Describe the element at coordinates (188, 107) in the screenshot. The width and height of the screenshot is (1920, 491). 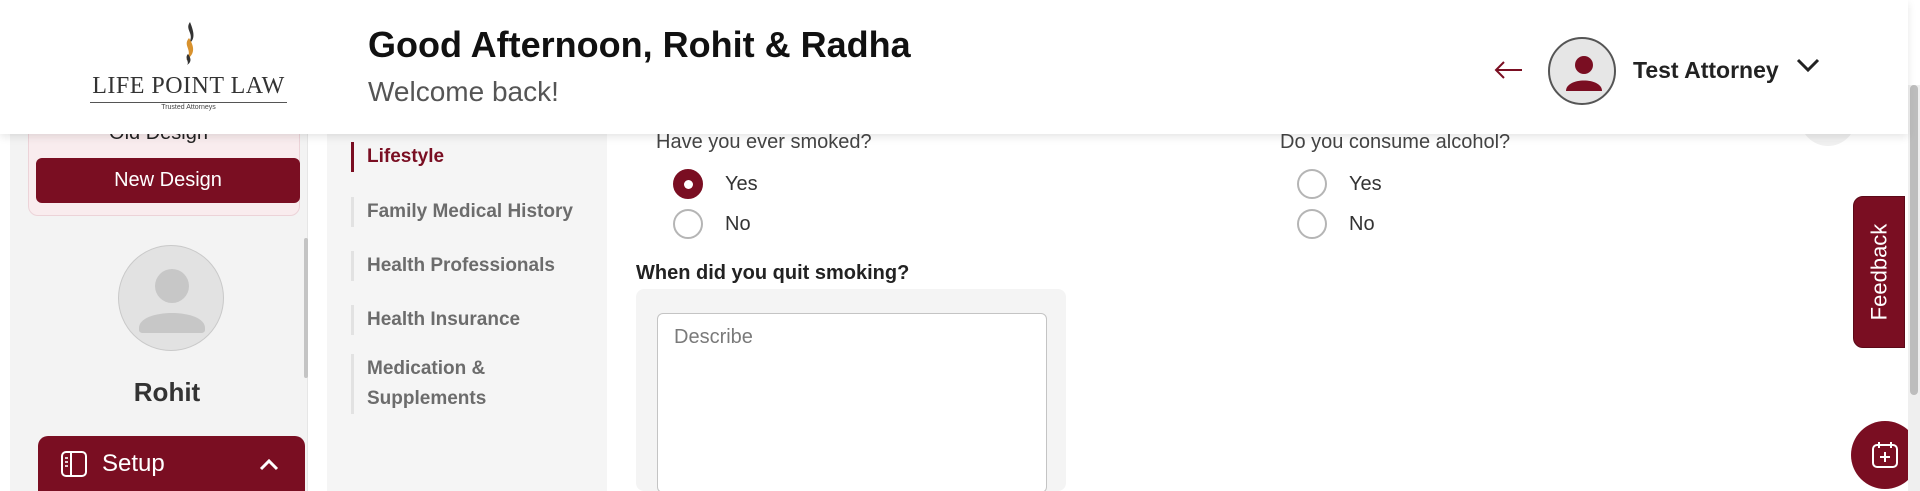
I see `logo-tagline: Trusted Attorneys` at that location.